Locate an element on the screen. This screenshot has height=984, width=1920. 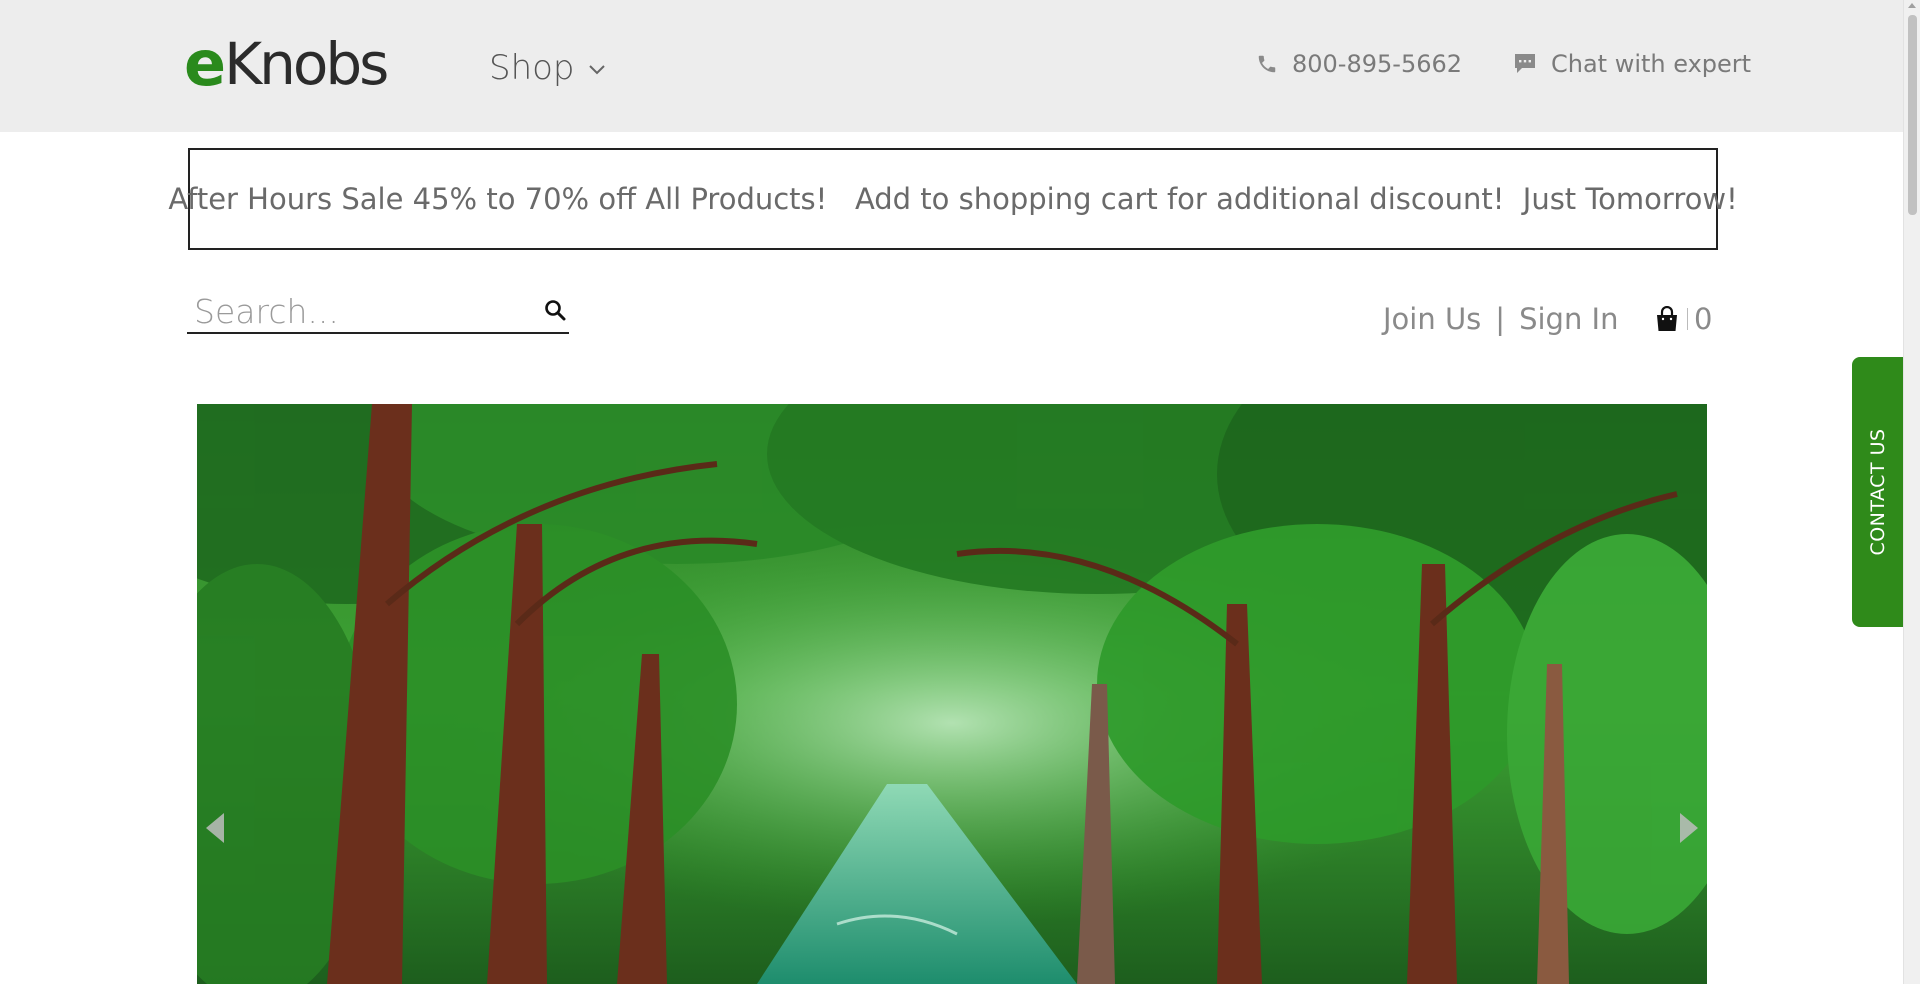
cart-divider is located at coordinates (1687, 319).